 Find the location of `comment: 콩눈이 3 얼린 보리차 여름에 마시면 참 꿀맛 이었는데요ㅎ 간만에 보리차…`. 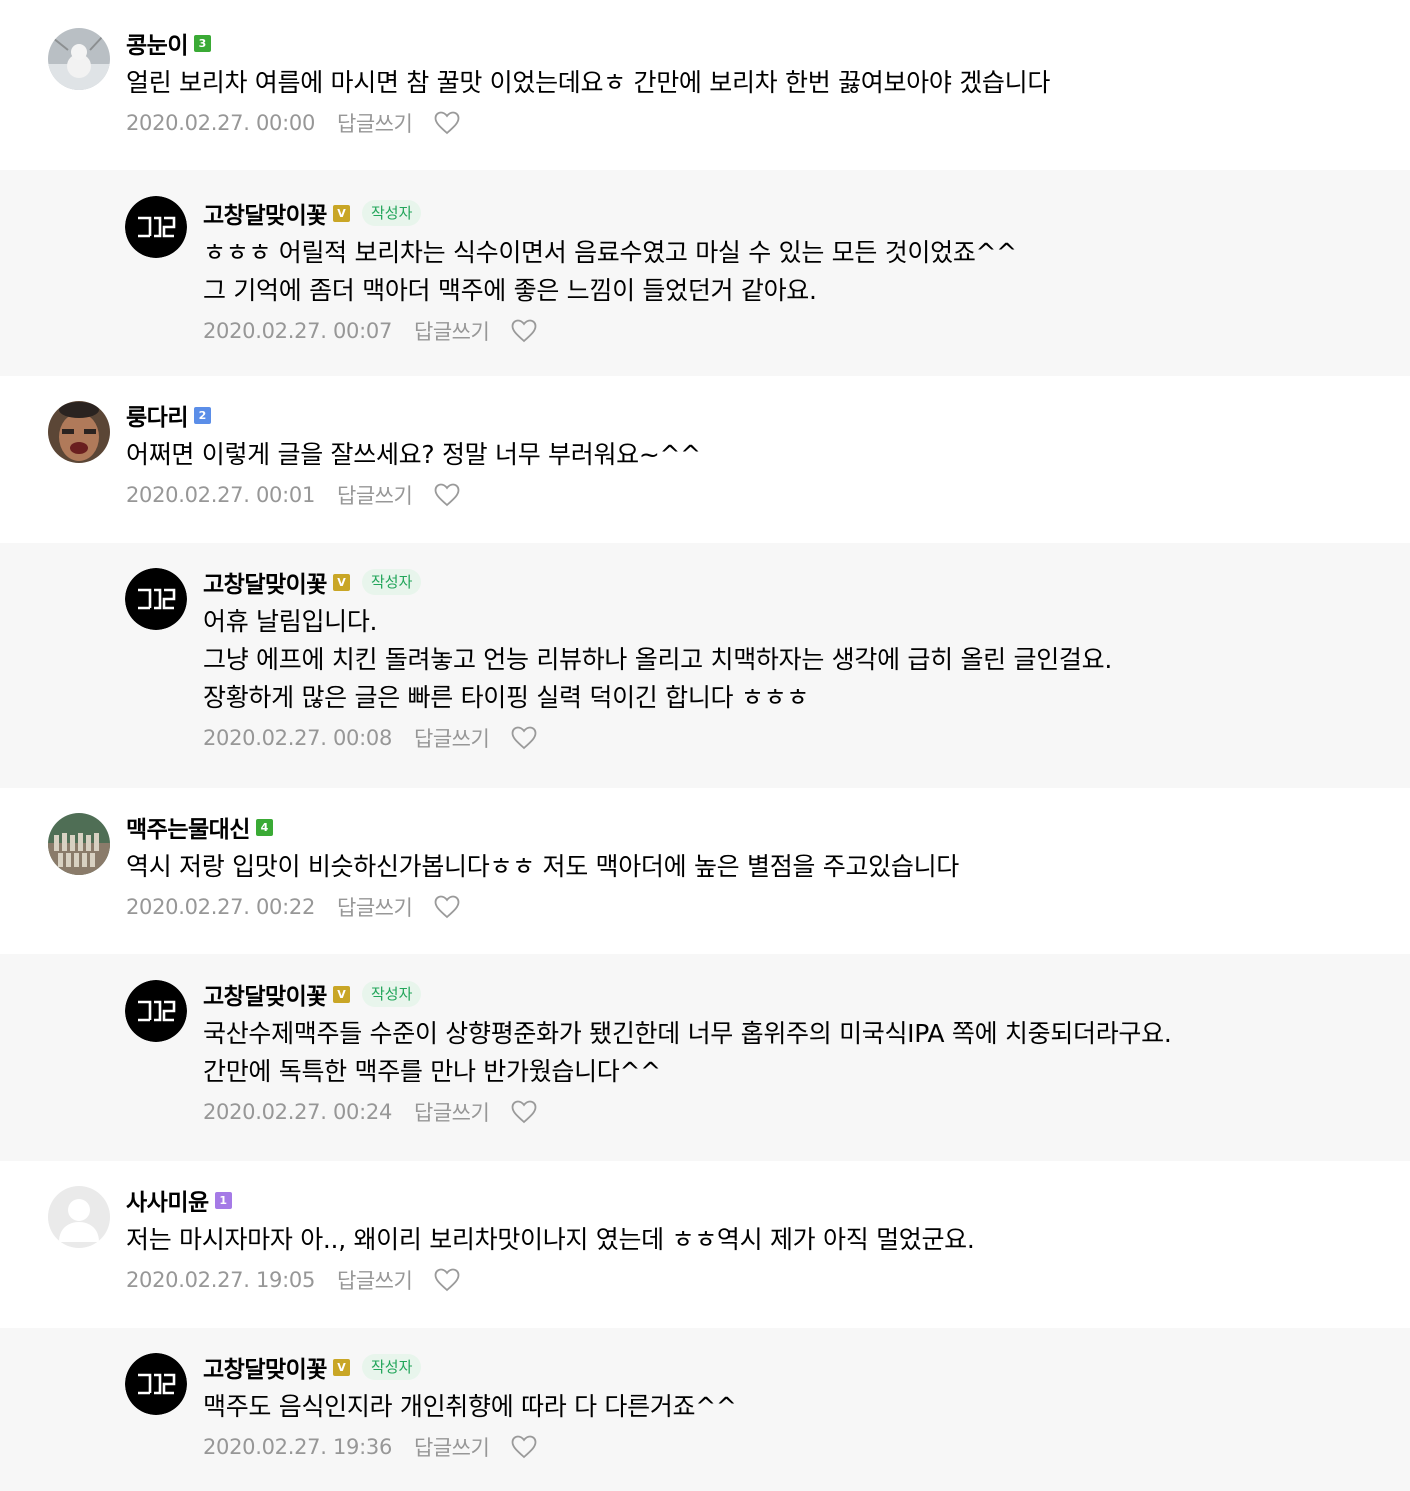

comment: 콩눈이 3 얼린 보리차 여름에 마시면 참 꿀맛 이었는데요ㅎ 간만에 보리차… is located at coordinates (705, 85).